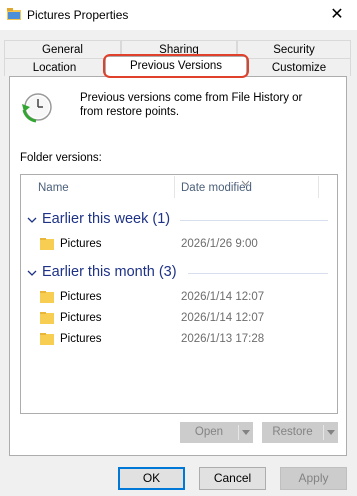  Describe the element at coordinates (313, 478) in the screenshot. I see `apply-button: Apply` at that location.